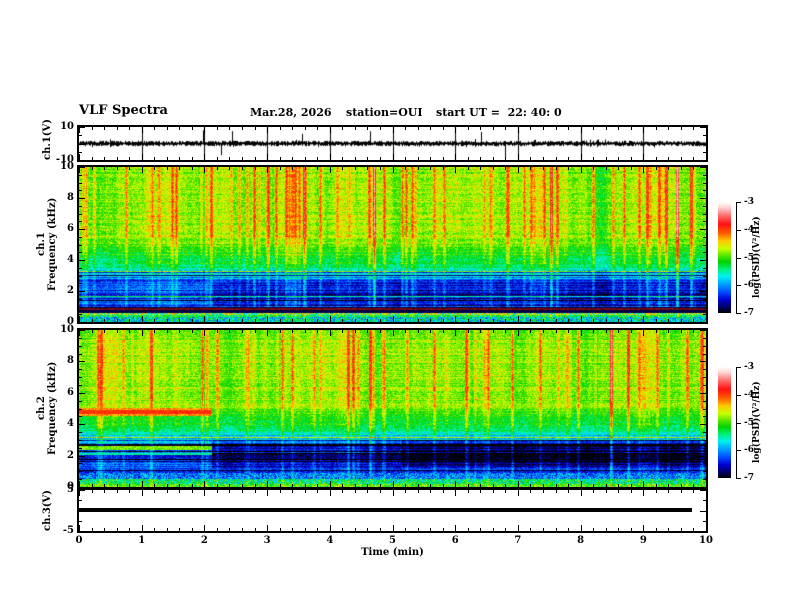  What do you see at coordinates (384, 112) in the screenshot?
I see `station-label: station=OUI` at bounding box center [384, 112].